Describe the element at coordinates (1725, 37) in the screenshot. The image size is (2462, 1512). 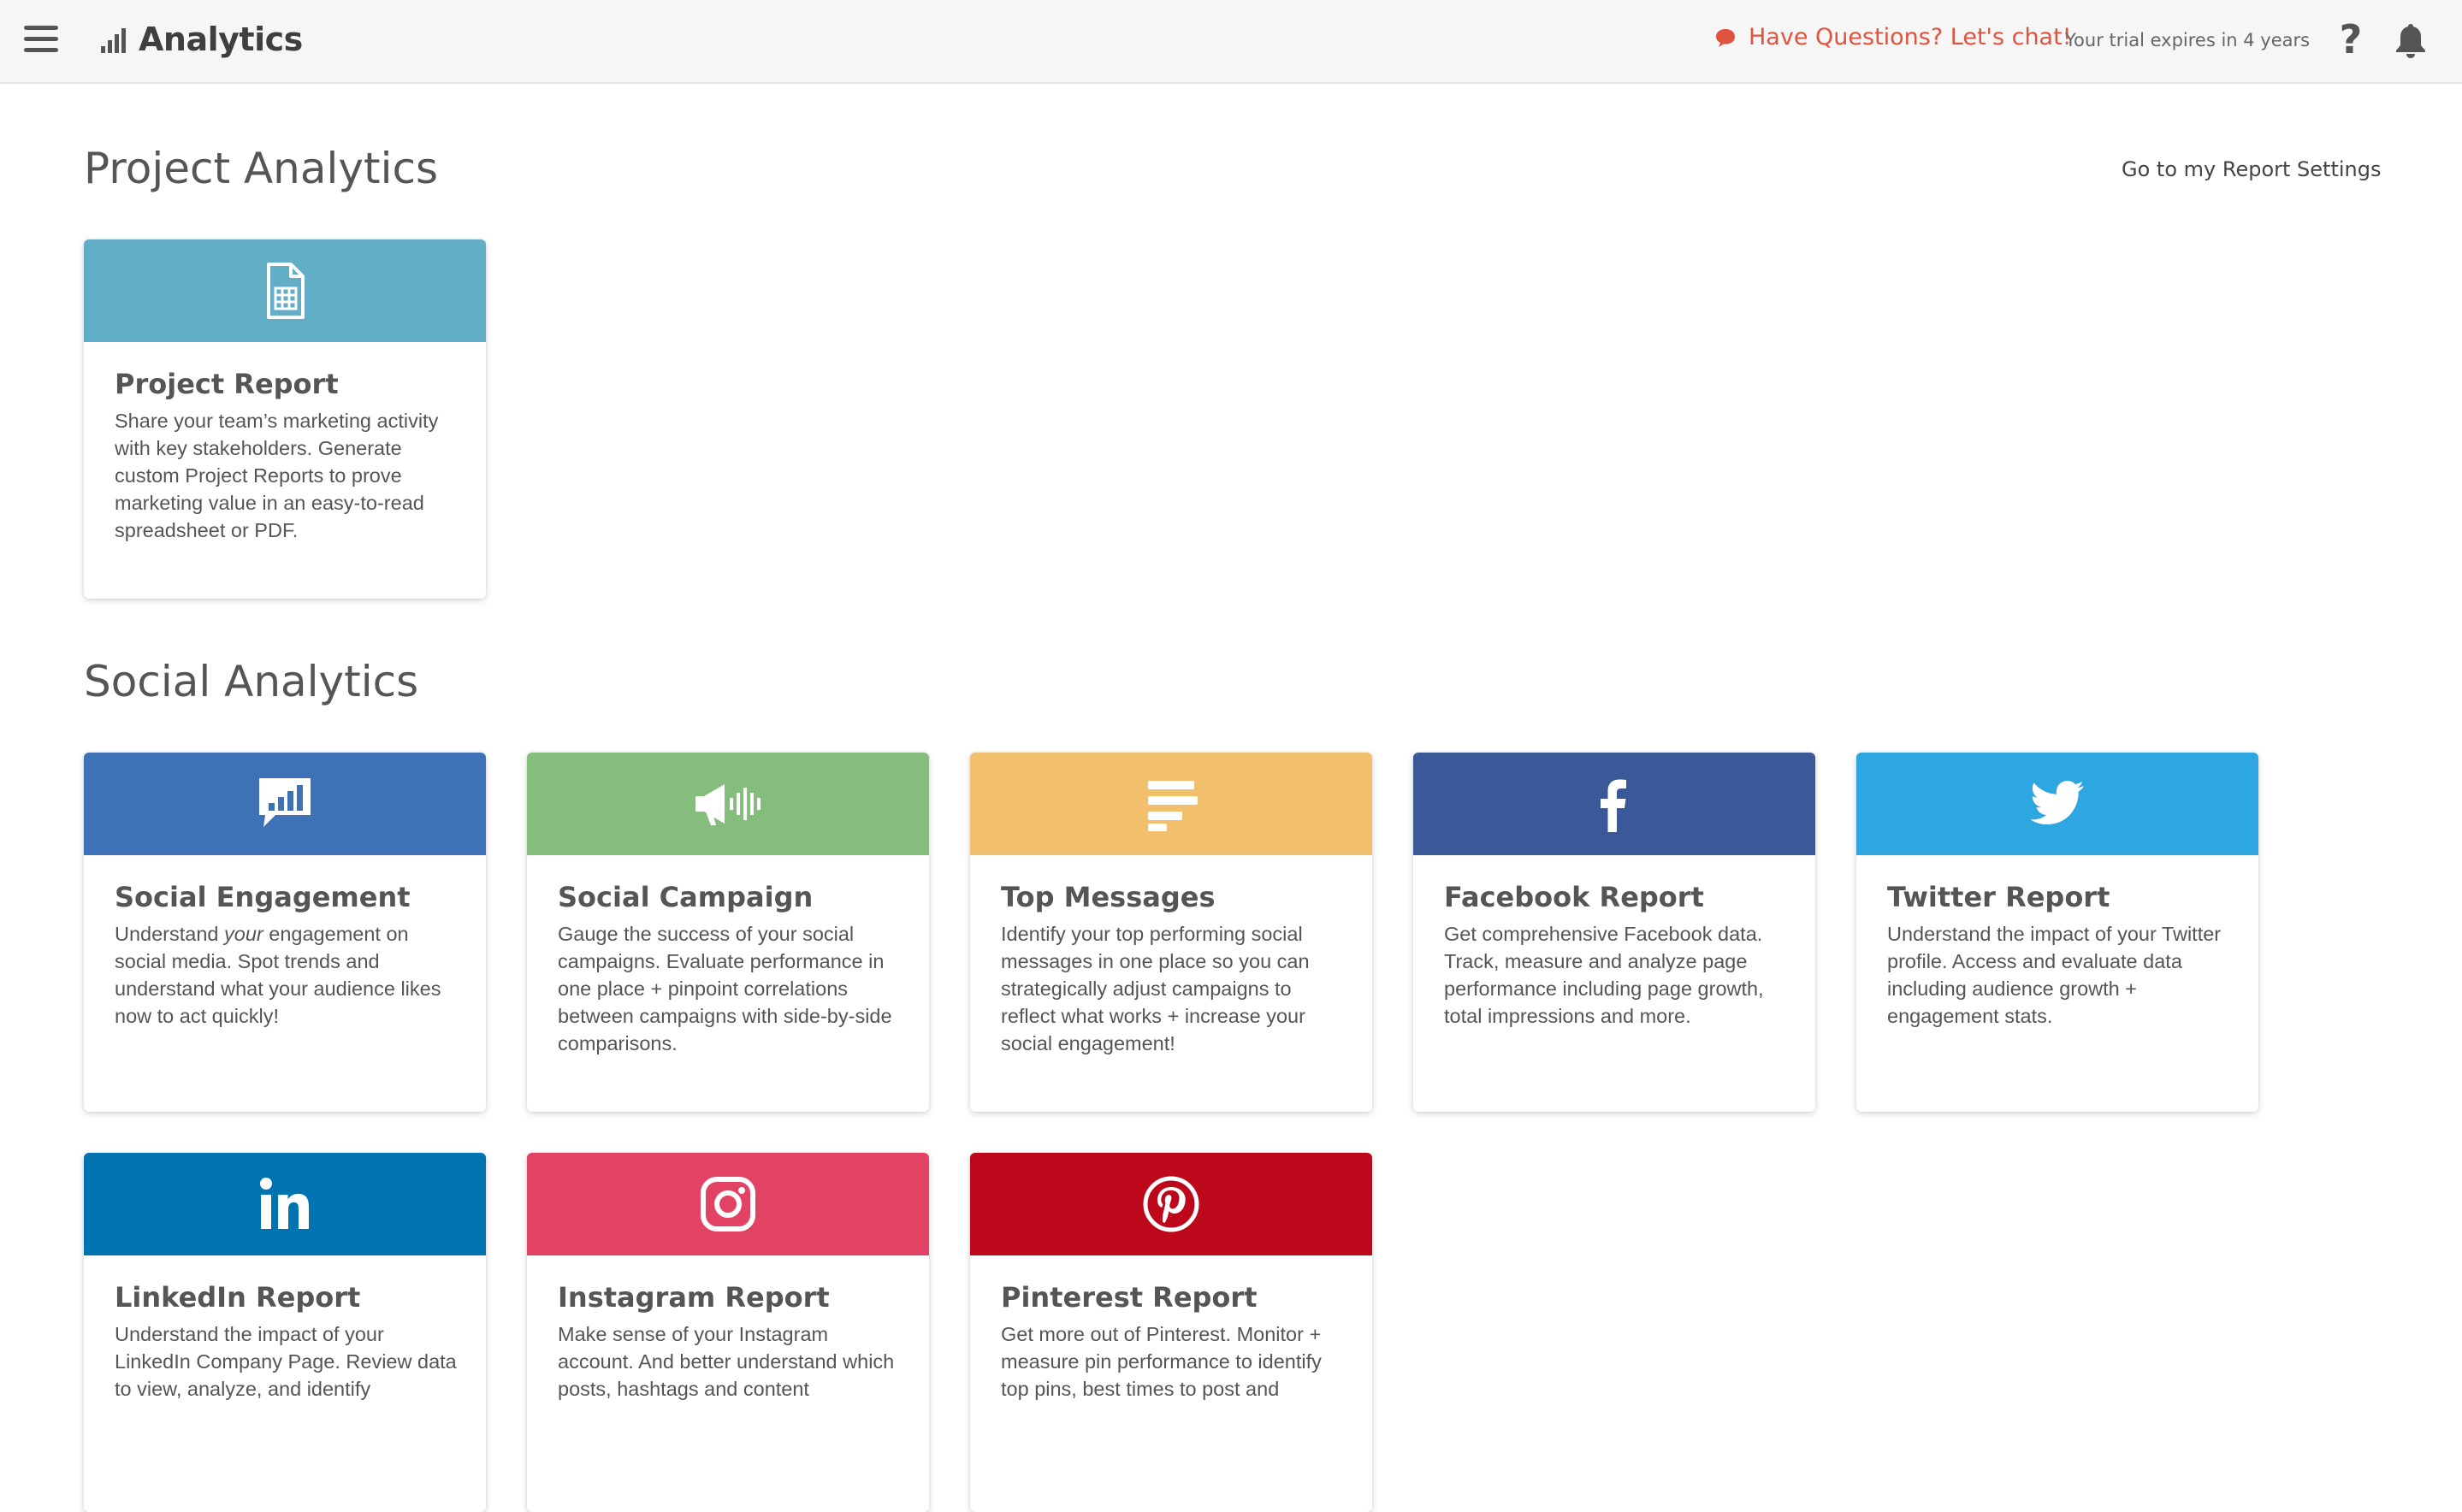
I see `speech-bubble-icon` at that location.